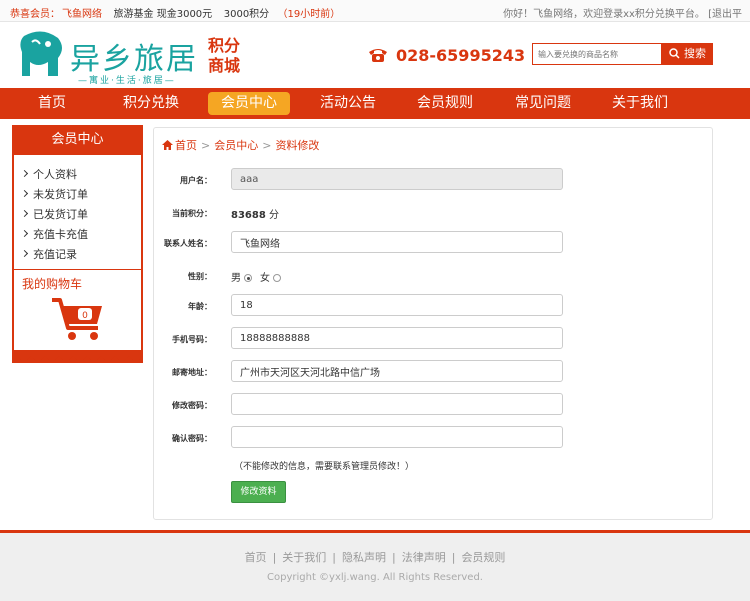 The image size is (750, 601). What do you see at coordinates (248, 215) in the screenshot?
I see `points-number: 83688` at bounding box center [248, 215].